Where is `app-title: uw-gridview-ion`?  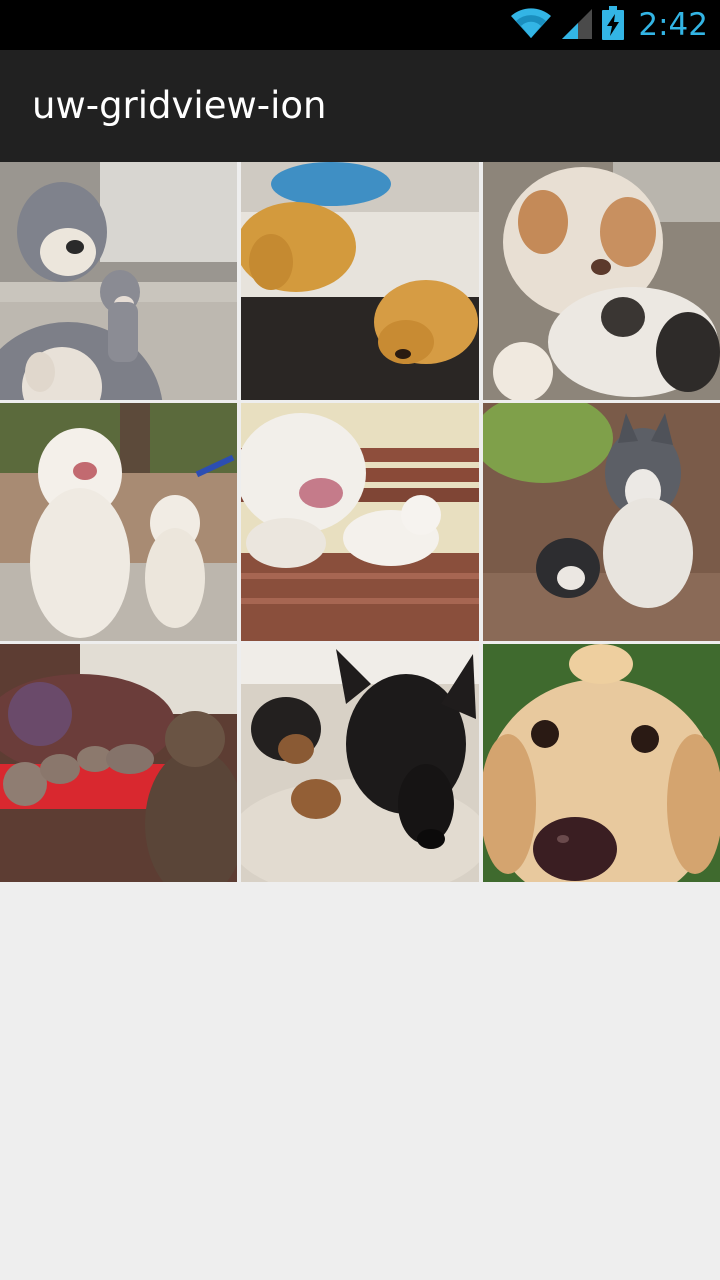
app-title: uw-gridview-ion is located at coordinates (179, 105).